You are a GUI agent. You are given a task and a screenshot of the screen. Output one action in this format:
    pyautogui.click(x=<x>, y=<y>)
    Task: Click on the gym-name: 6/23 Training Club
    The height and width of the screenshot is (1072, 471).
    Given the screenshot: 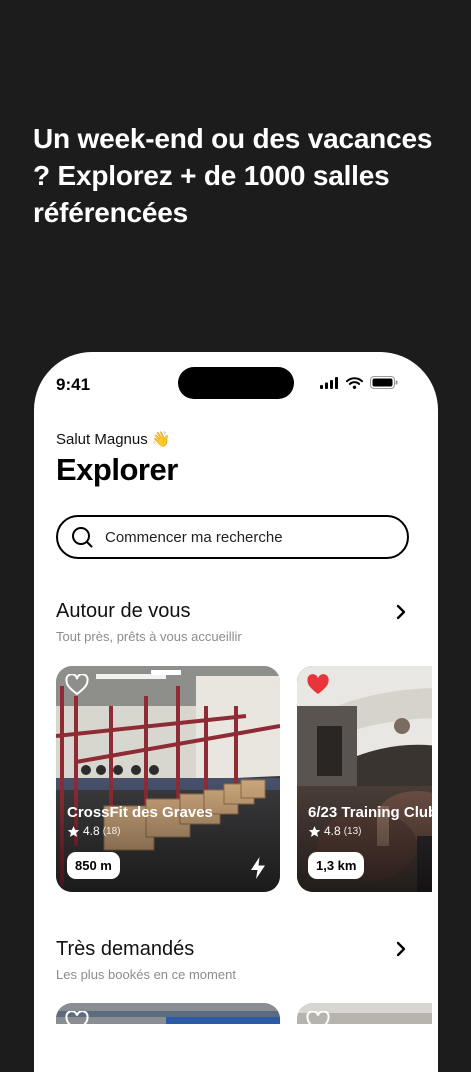 What is the action you would take?
    pyautogui.click(x=370, y=812)
    